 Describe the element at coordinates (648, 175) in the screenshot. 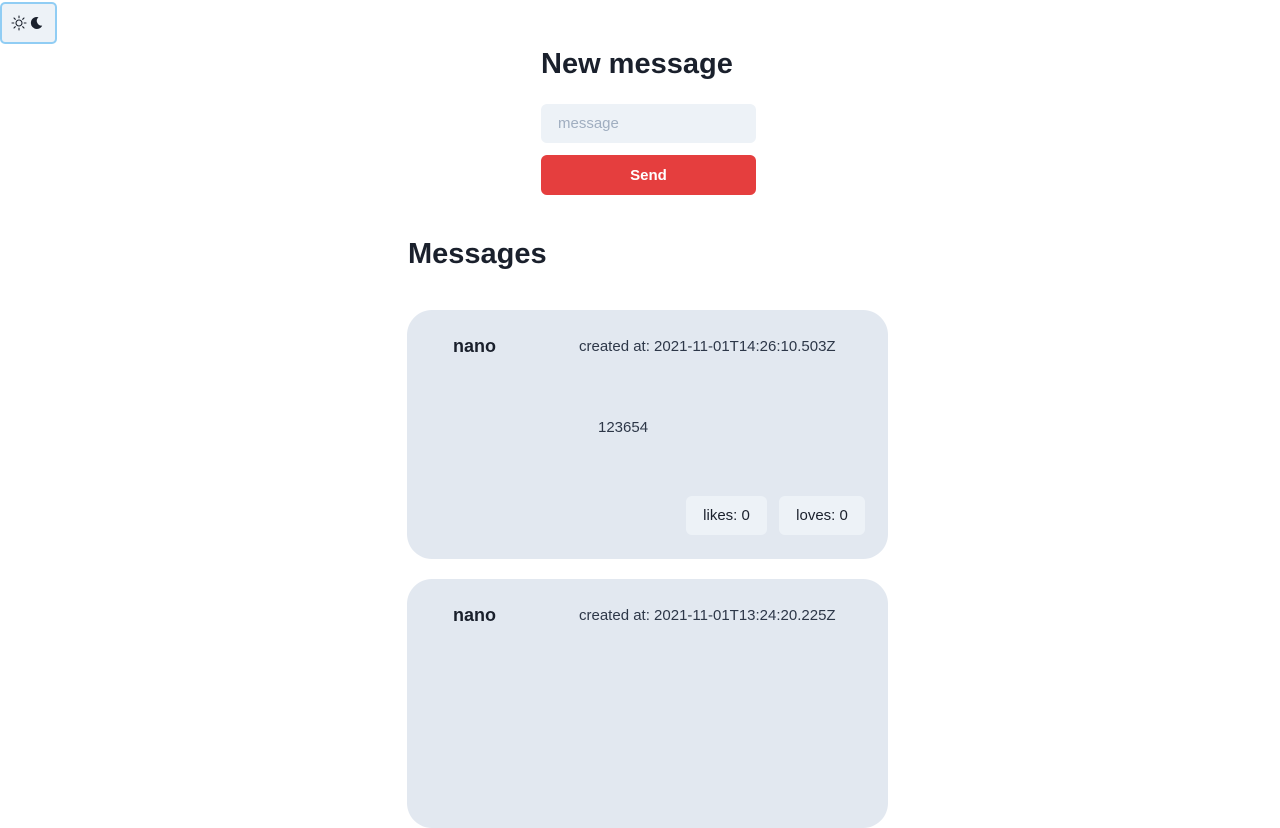

I see `send-button: Send` at that location.